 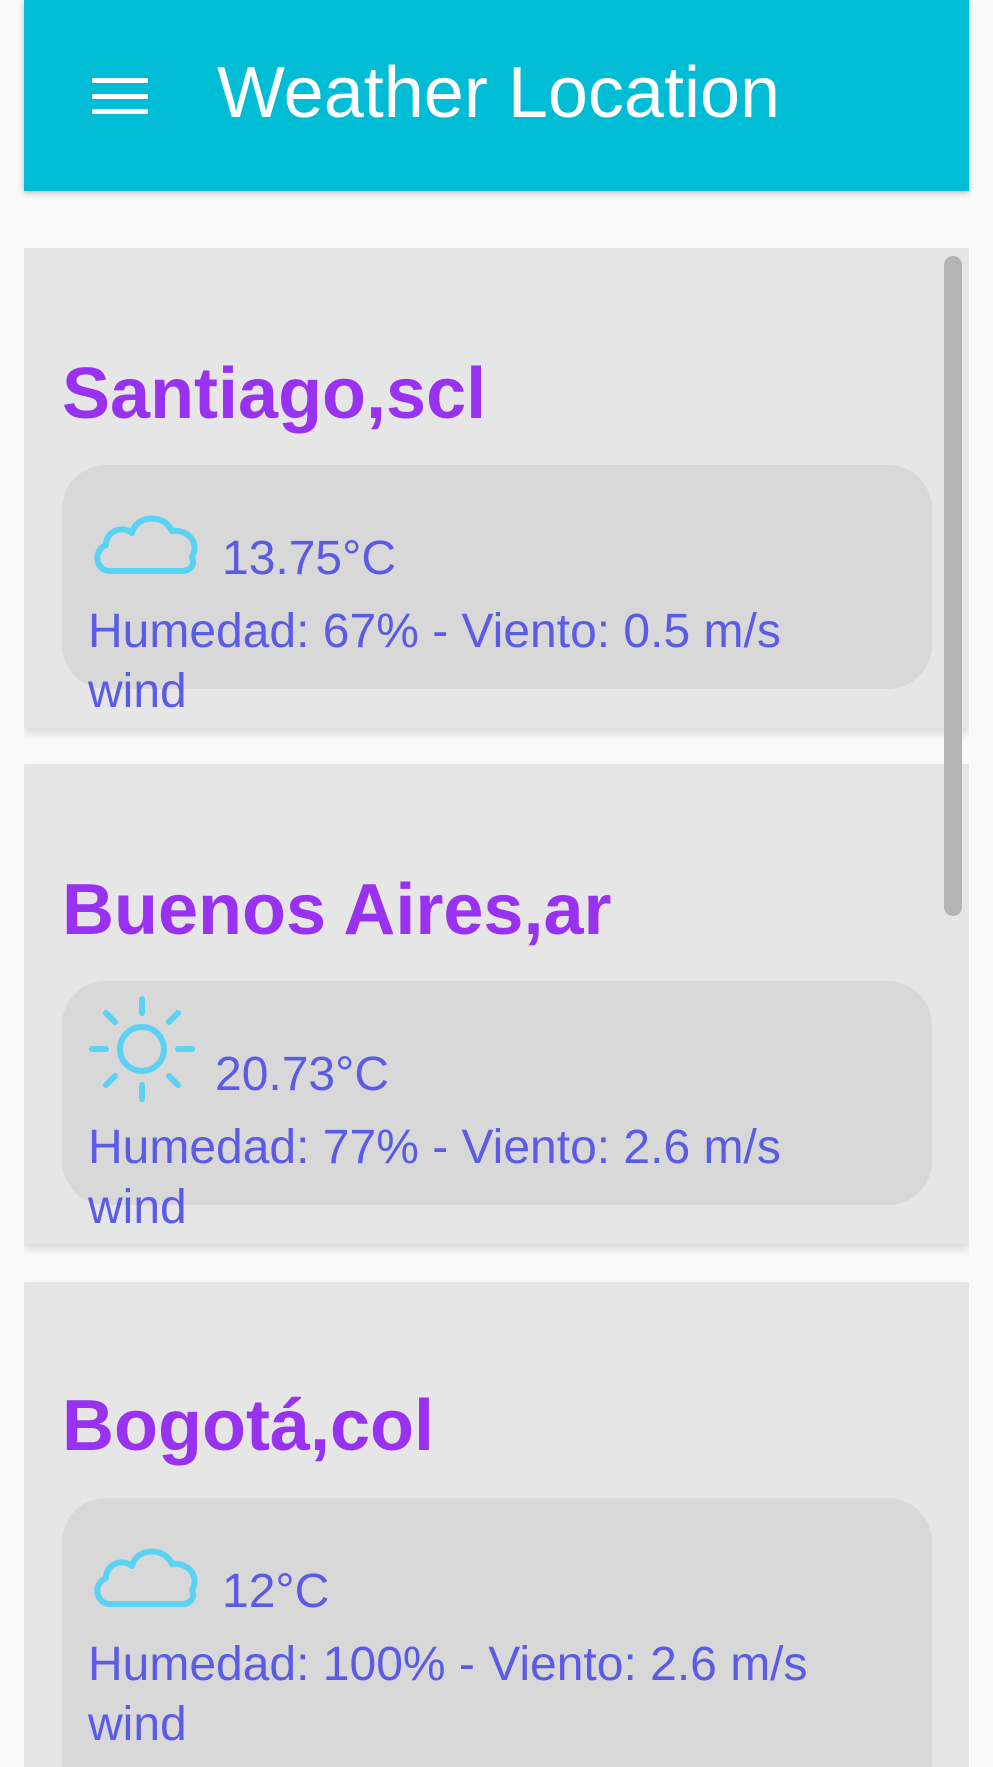 I want to click on sun-icon, so click(x=142, y=1049).